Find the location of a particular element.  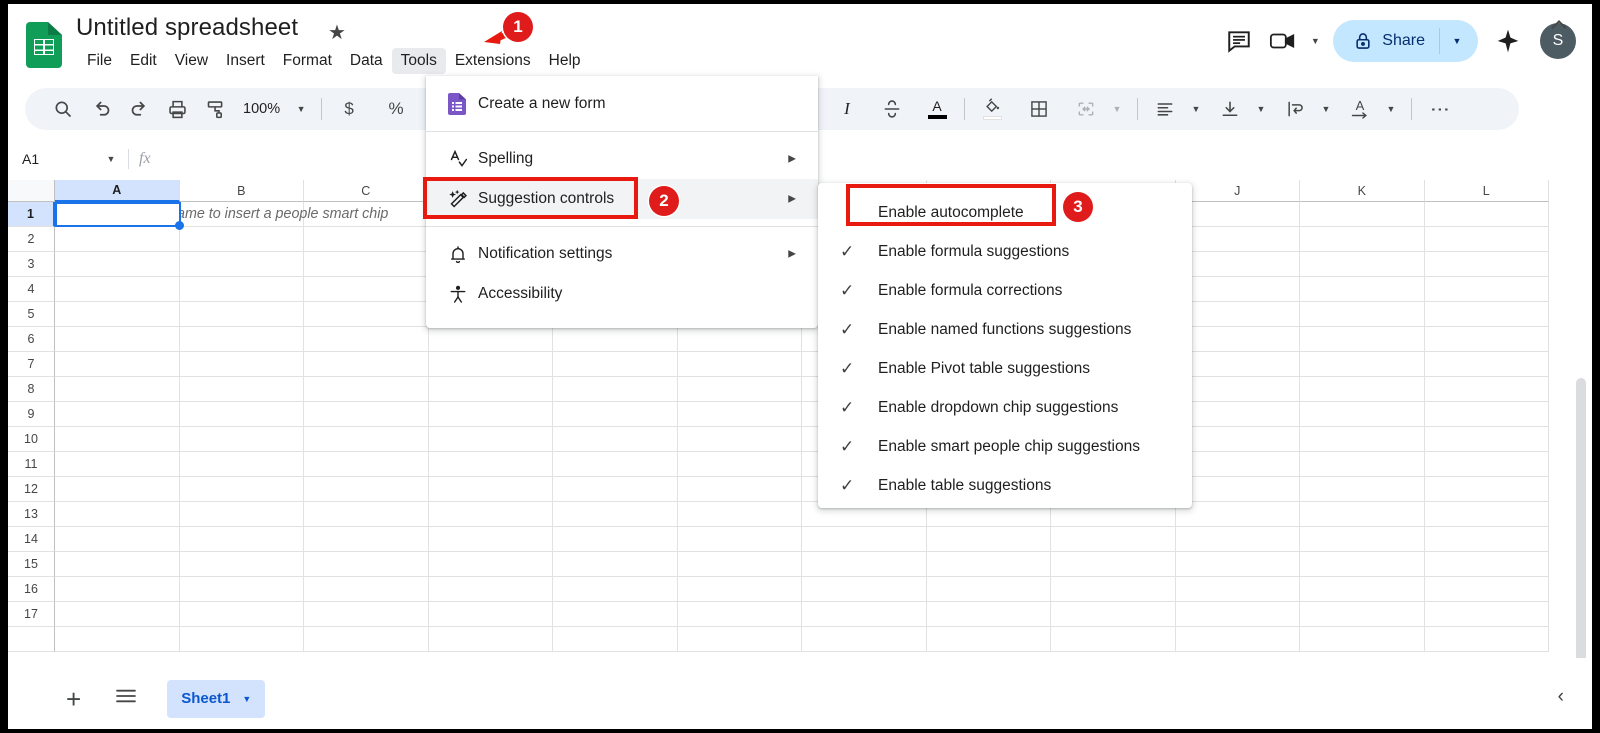

submenu-item-enable-formula-corrections: ✓ Enable formula corrections is located at coordinates (1005, 290).